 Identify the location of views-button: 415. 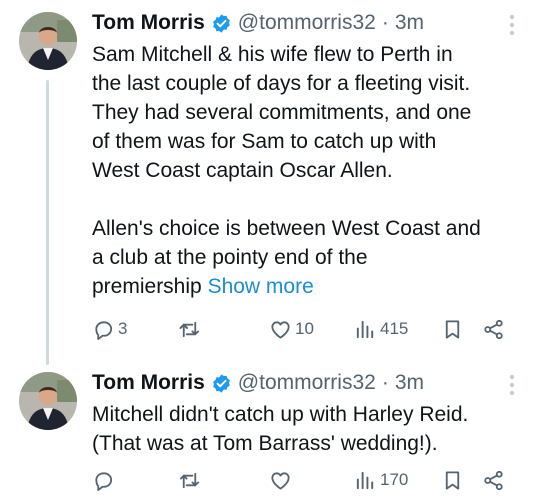
(381, 329).